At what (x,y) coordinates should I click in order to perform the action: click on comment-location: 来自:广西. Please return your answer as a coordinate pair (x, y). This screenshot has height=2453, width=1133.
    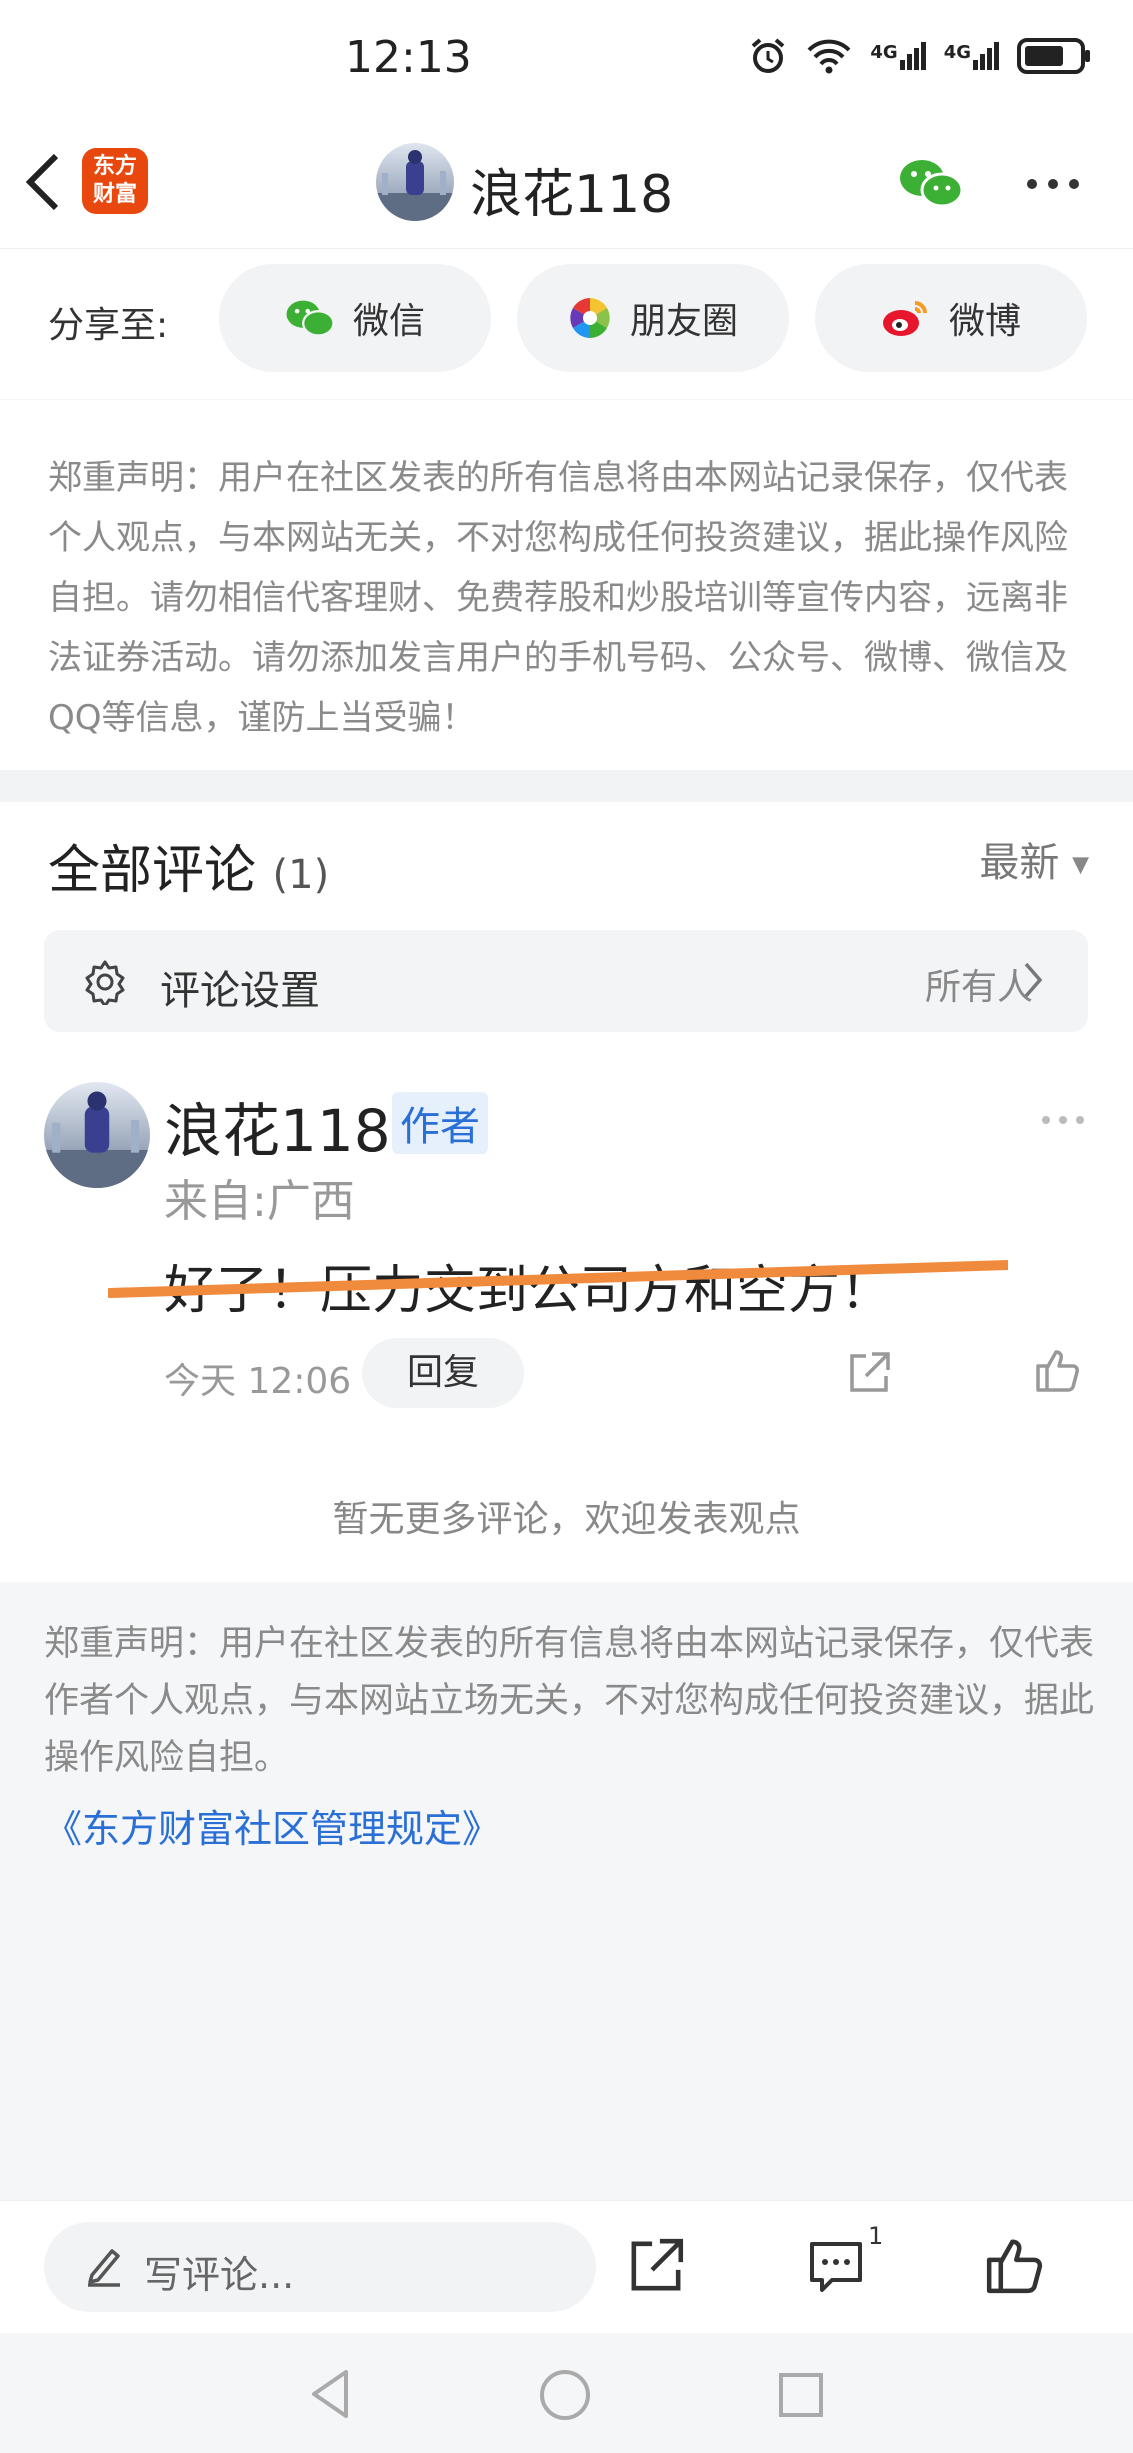
    Looking at the image, I should click on (259, 1201).